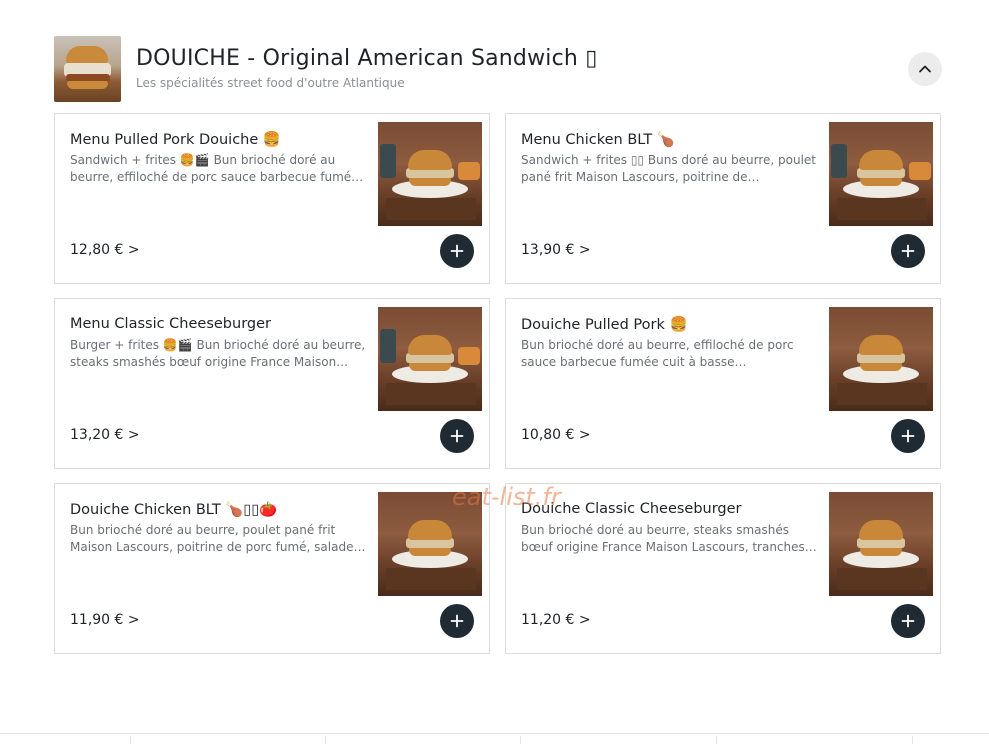  Describe the element at coordinates (604, 325) in the screenshot. I see `product-name: Douiche Pulled Pork 🍔` at that location.